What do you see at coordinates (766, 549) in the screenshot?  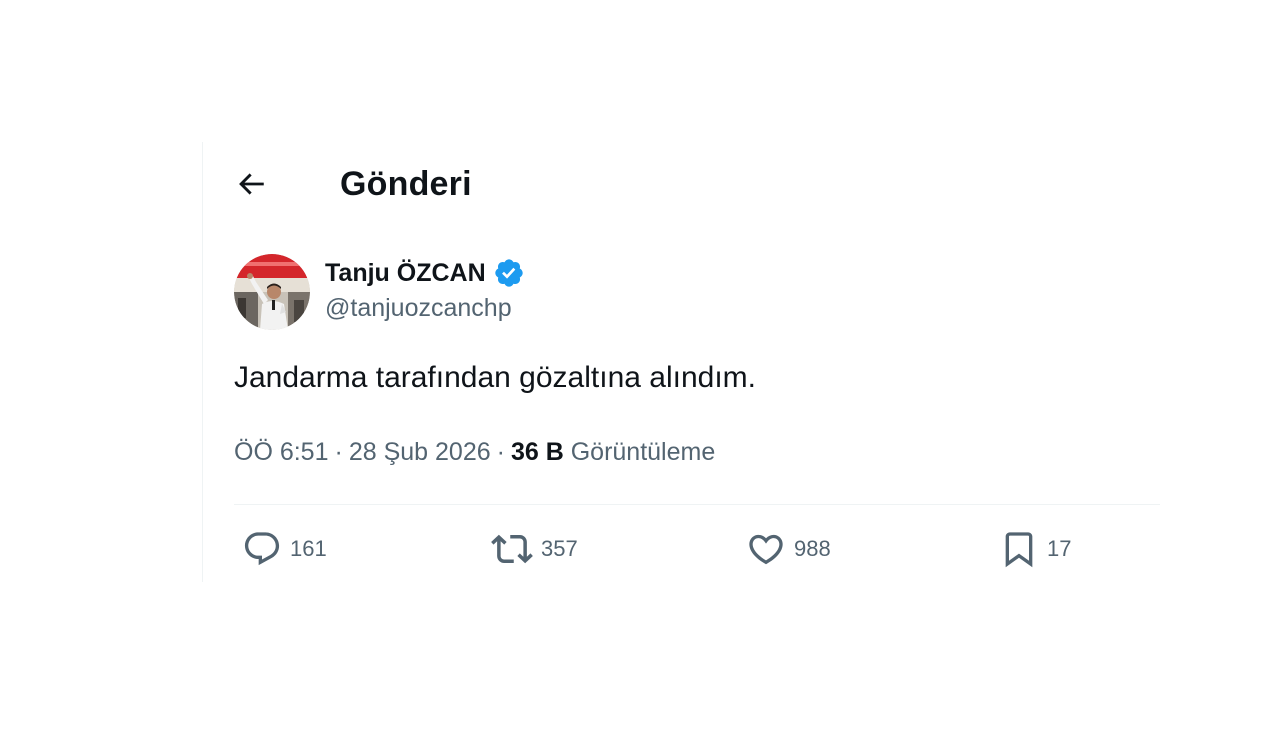 I see `heart-icon` at bounding box center [766, 549].